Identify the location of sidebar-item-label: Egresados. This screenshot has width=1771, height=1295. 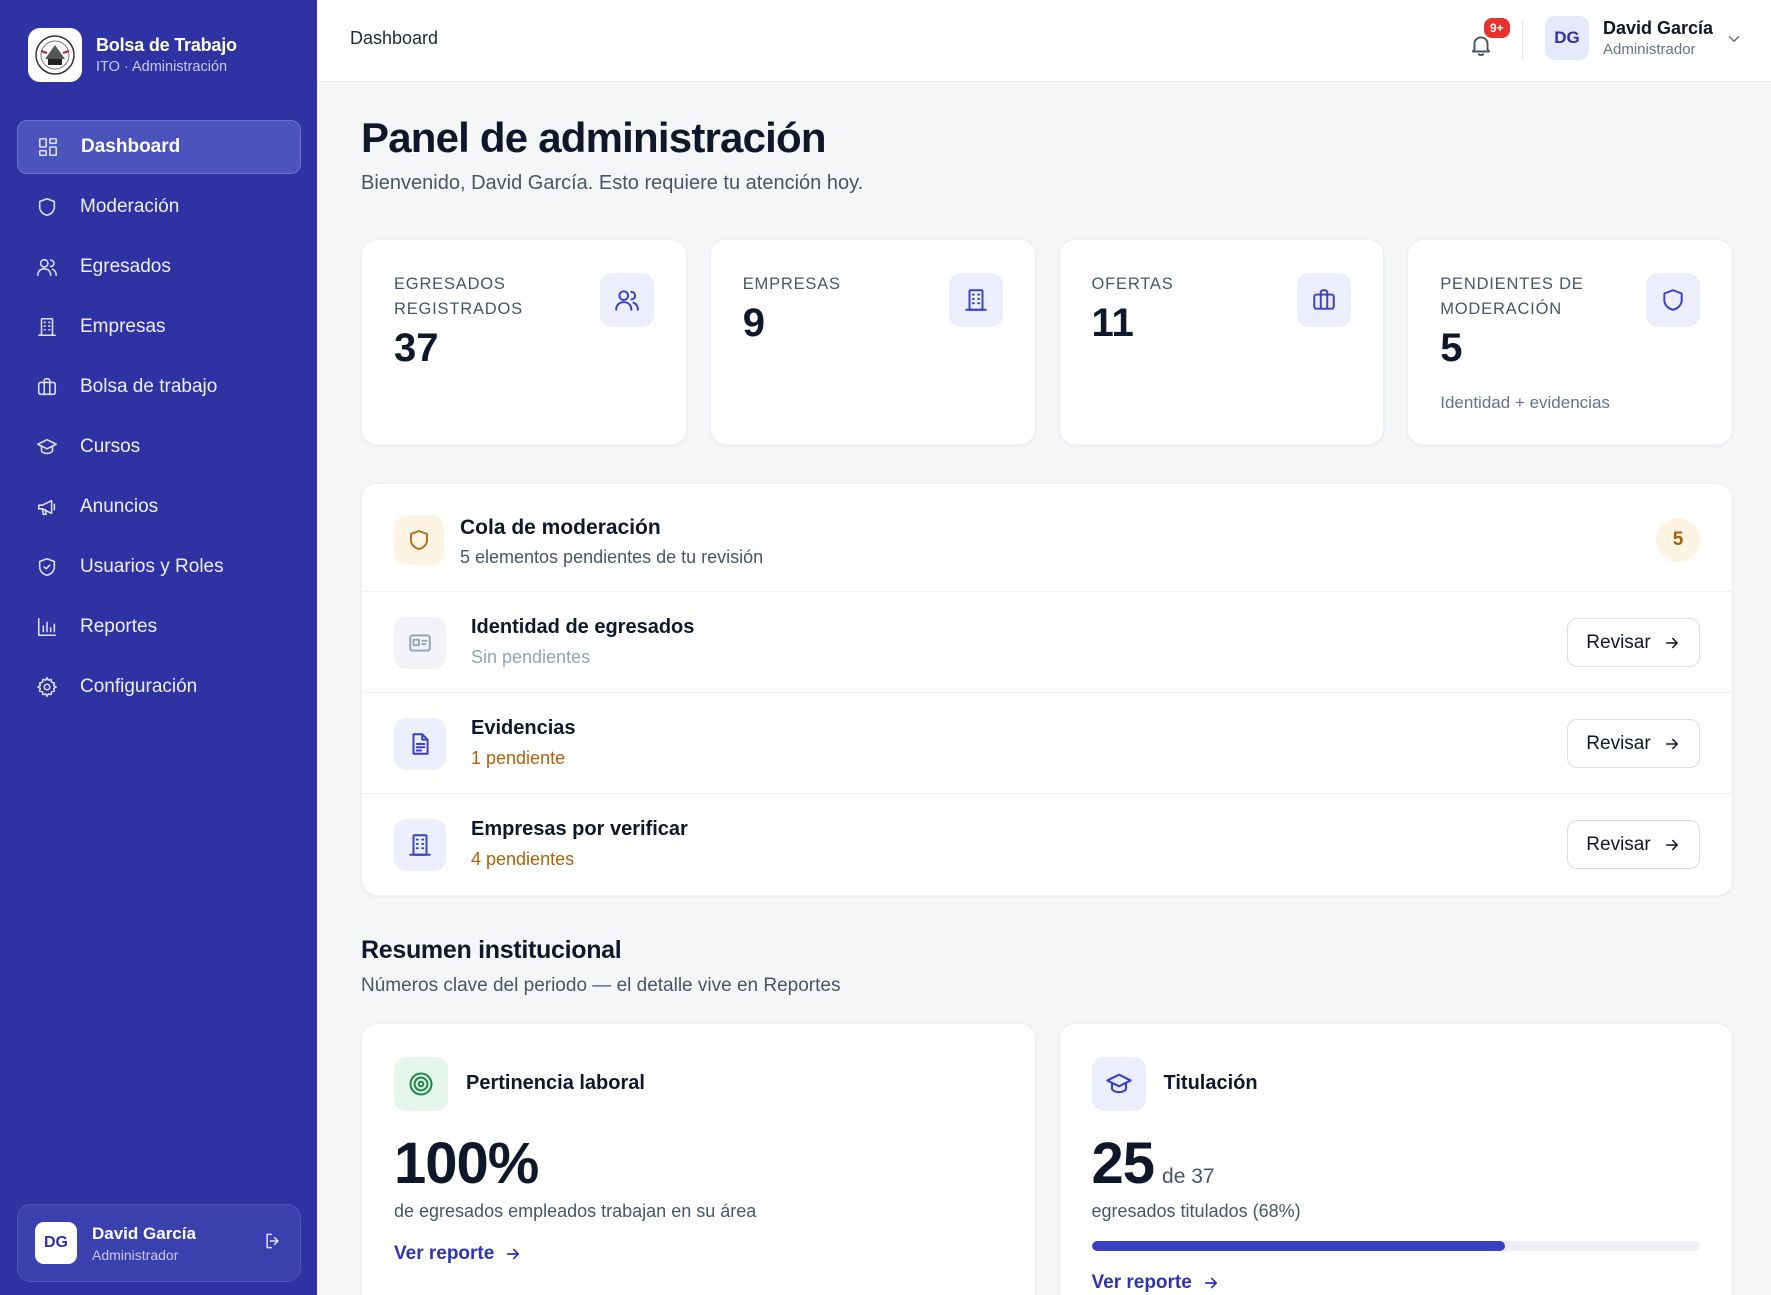
(125, 266).